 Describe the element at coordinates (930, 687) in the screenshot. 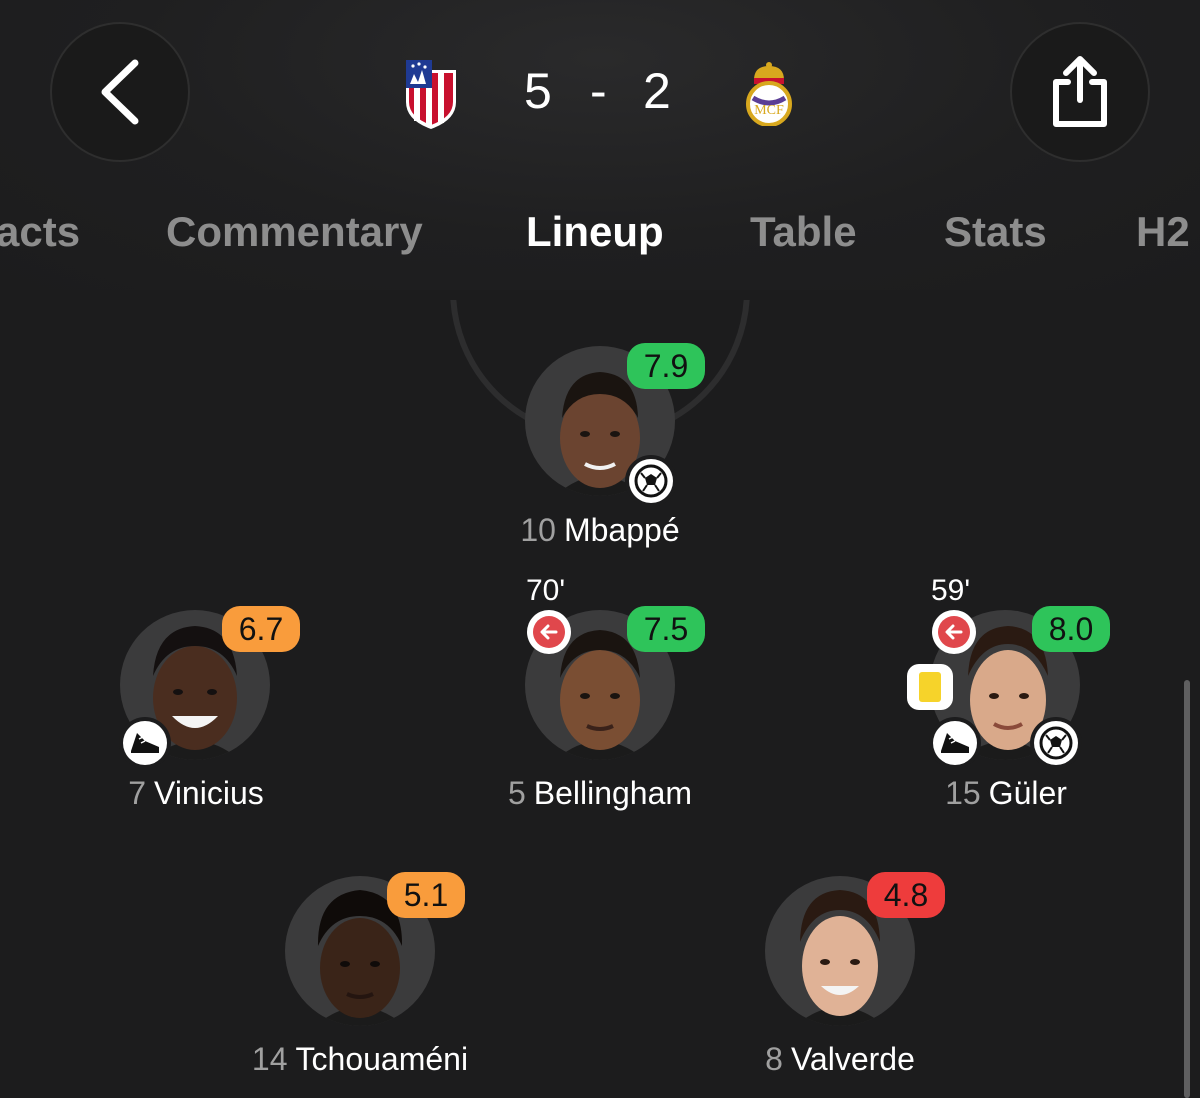

I see `yellow-card-icon` at that location.